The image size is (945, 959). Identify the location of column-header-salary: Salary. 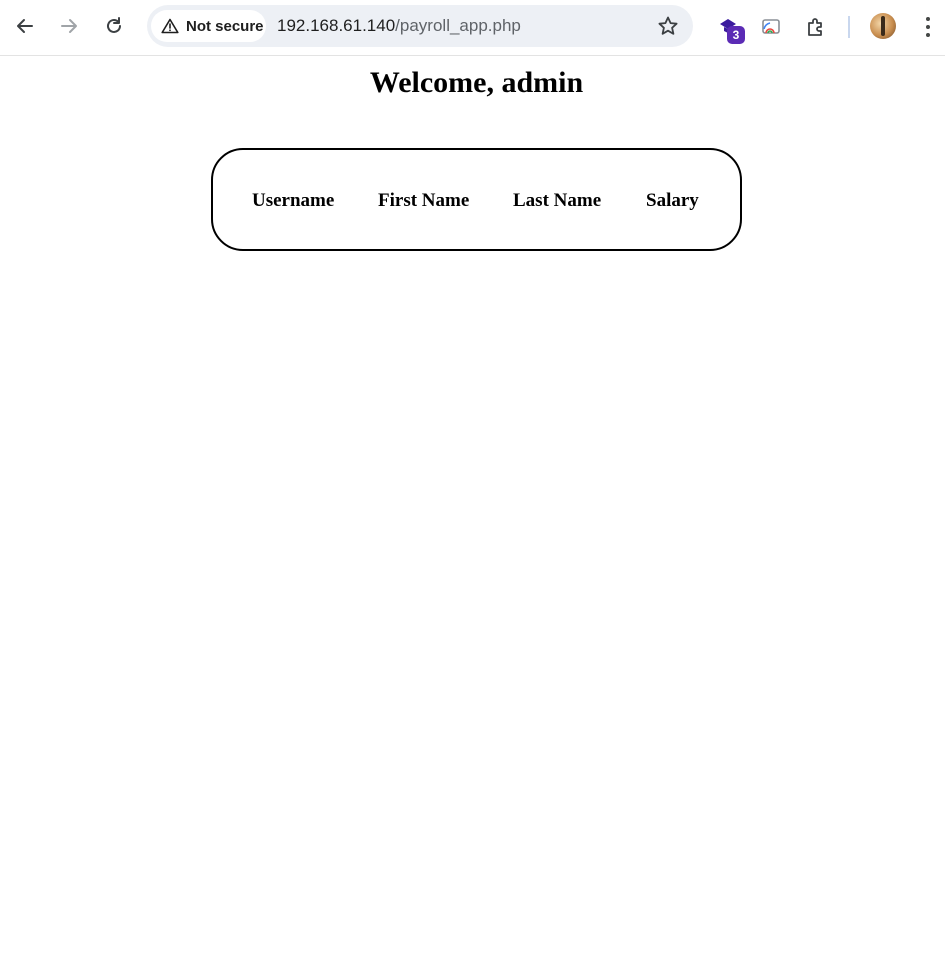
(672, 200).